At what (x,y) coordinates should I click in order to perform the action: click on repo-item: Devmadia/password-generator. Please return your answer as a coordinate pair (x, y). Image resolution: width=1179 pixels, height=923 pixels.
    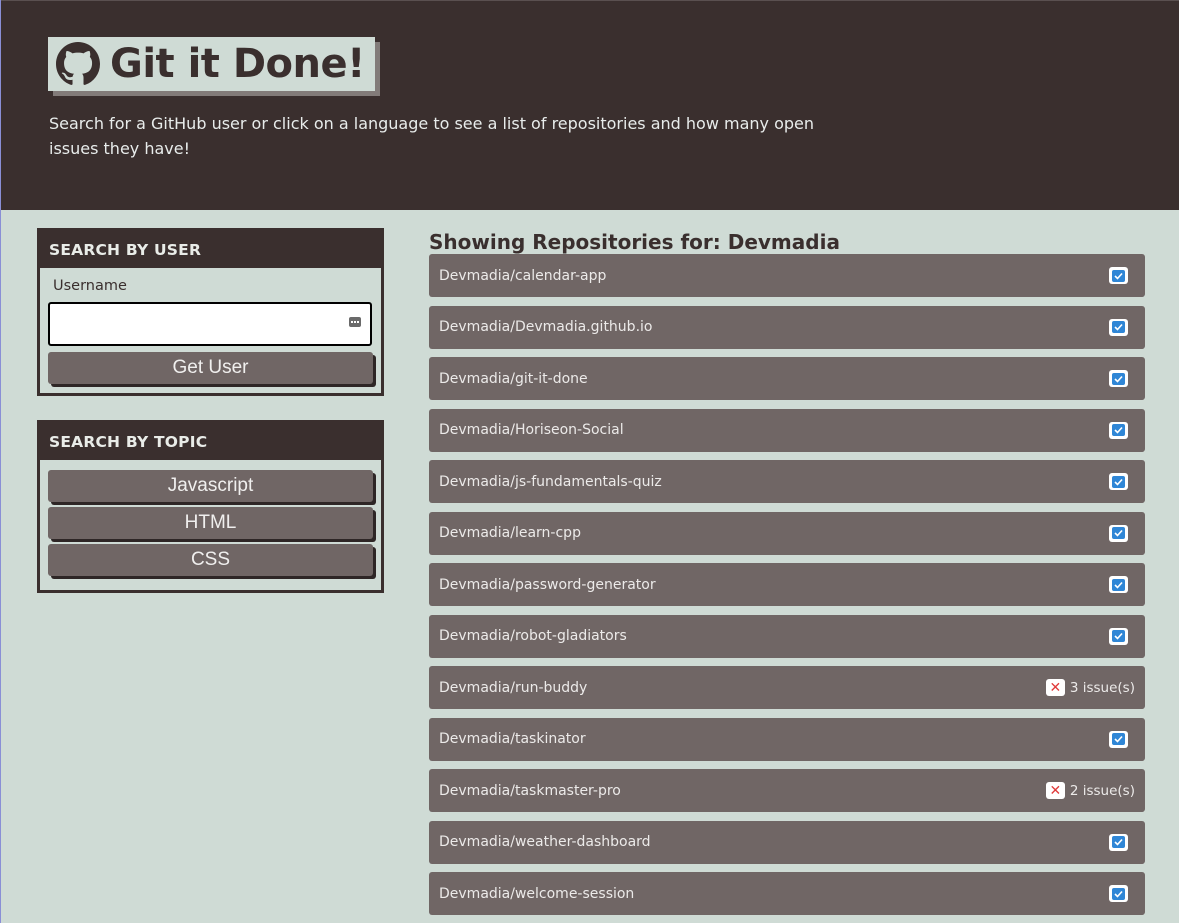
    Looking at the image, I should click on (787, 584).